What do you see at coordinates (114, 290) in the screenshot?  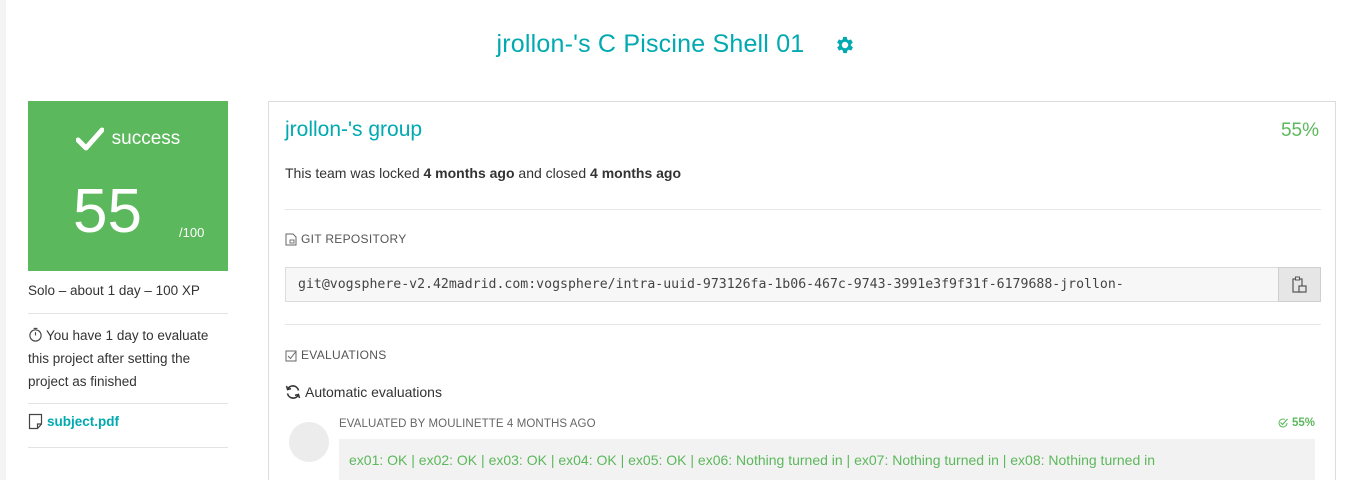 I see `project-info: Solo – about 1 day – 100 XP` at bounding box center [114, 290].